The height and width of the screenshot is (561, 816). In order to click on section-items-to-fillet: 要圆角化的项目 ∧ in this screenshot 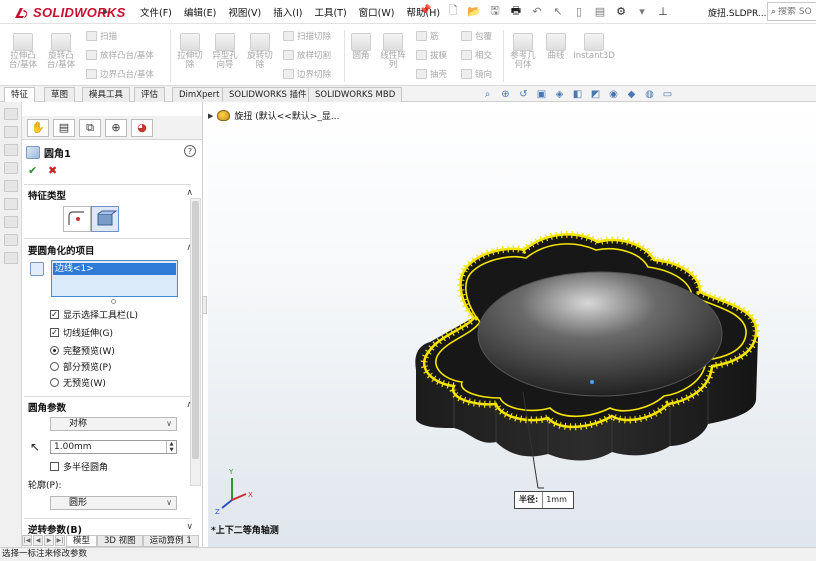, I will do `click(110, 250)`.